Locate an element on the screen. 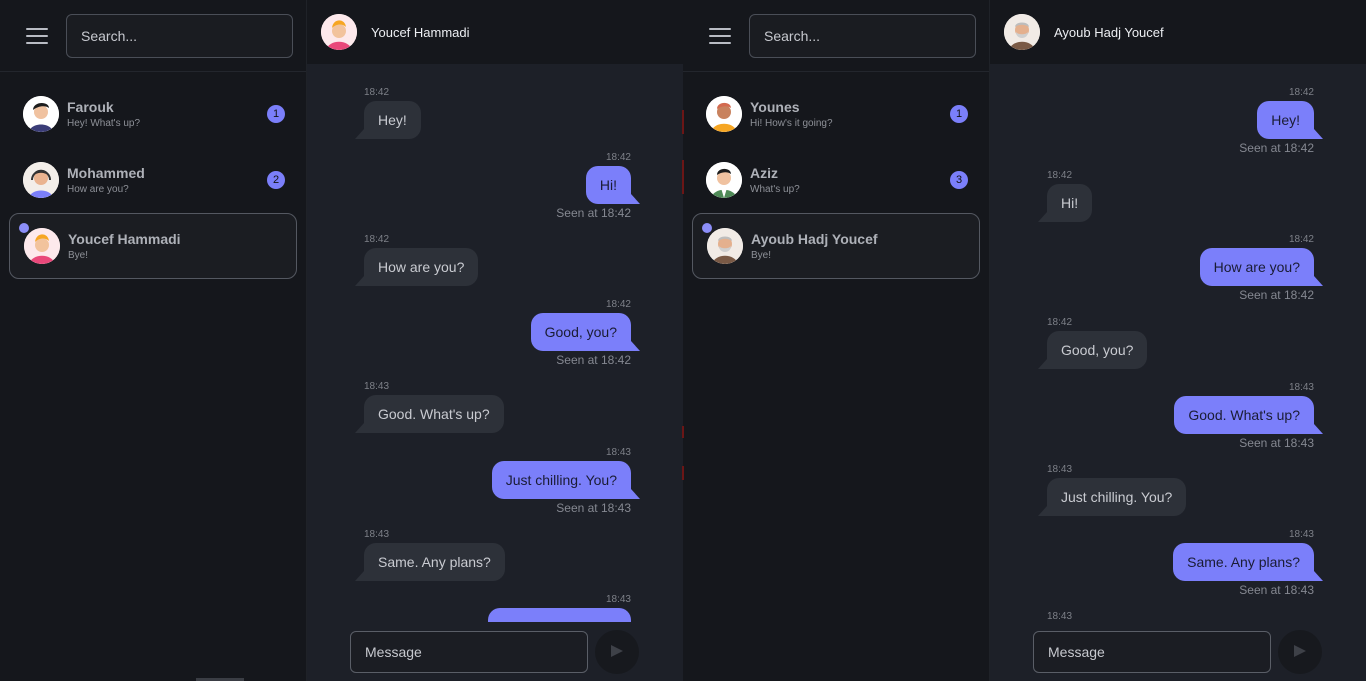  outgoing-message: 18:43 Nope, chilling too? is located at coordinates (559, 608).